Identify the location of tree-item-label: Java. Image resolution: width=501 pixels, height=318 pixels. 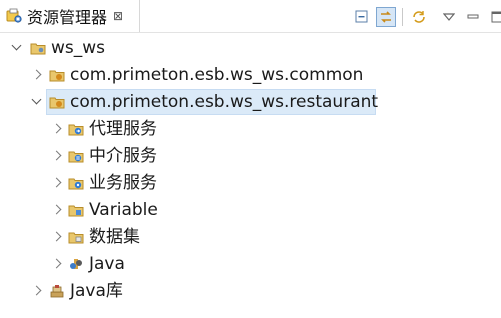
(107, 263).